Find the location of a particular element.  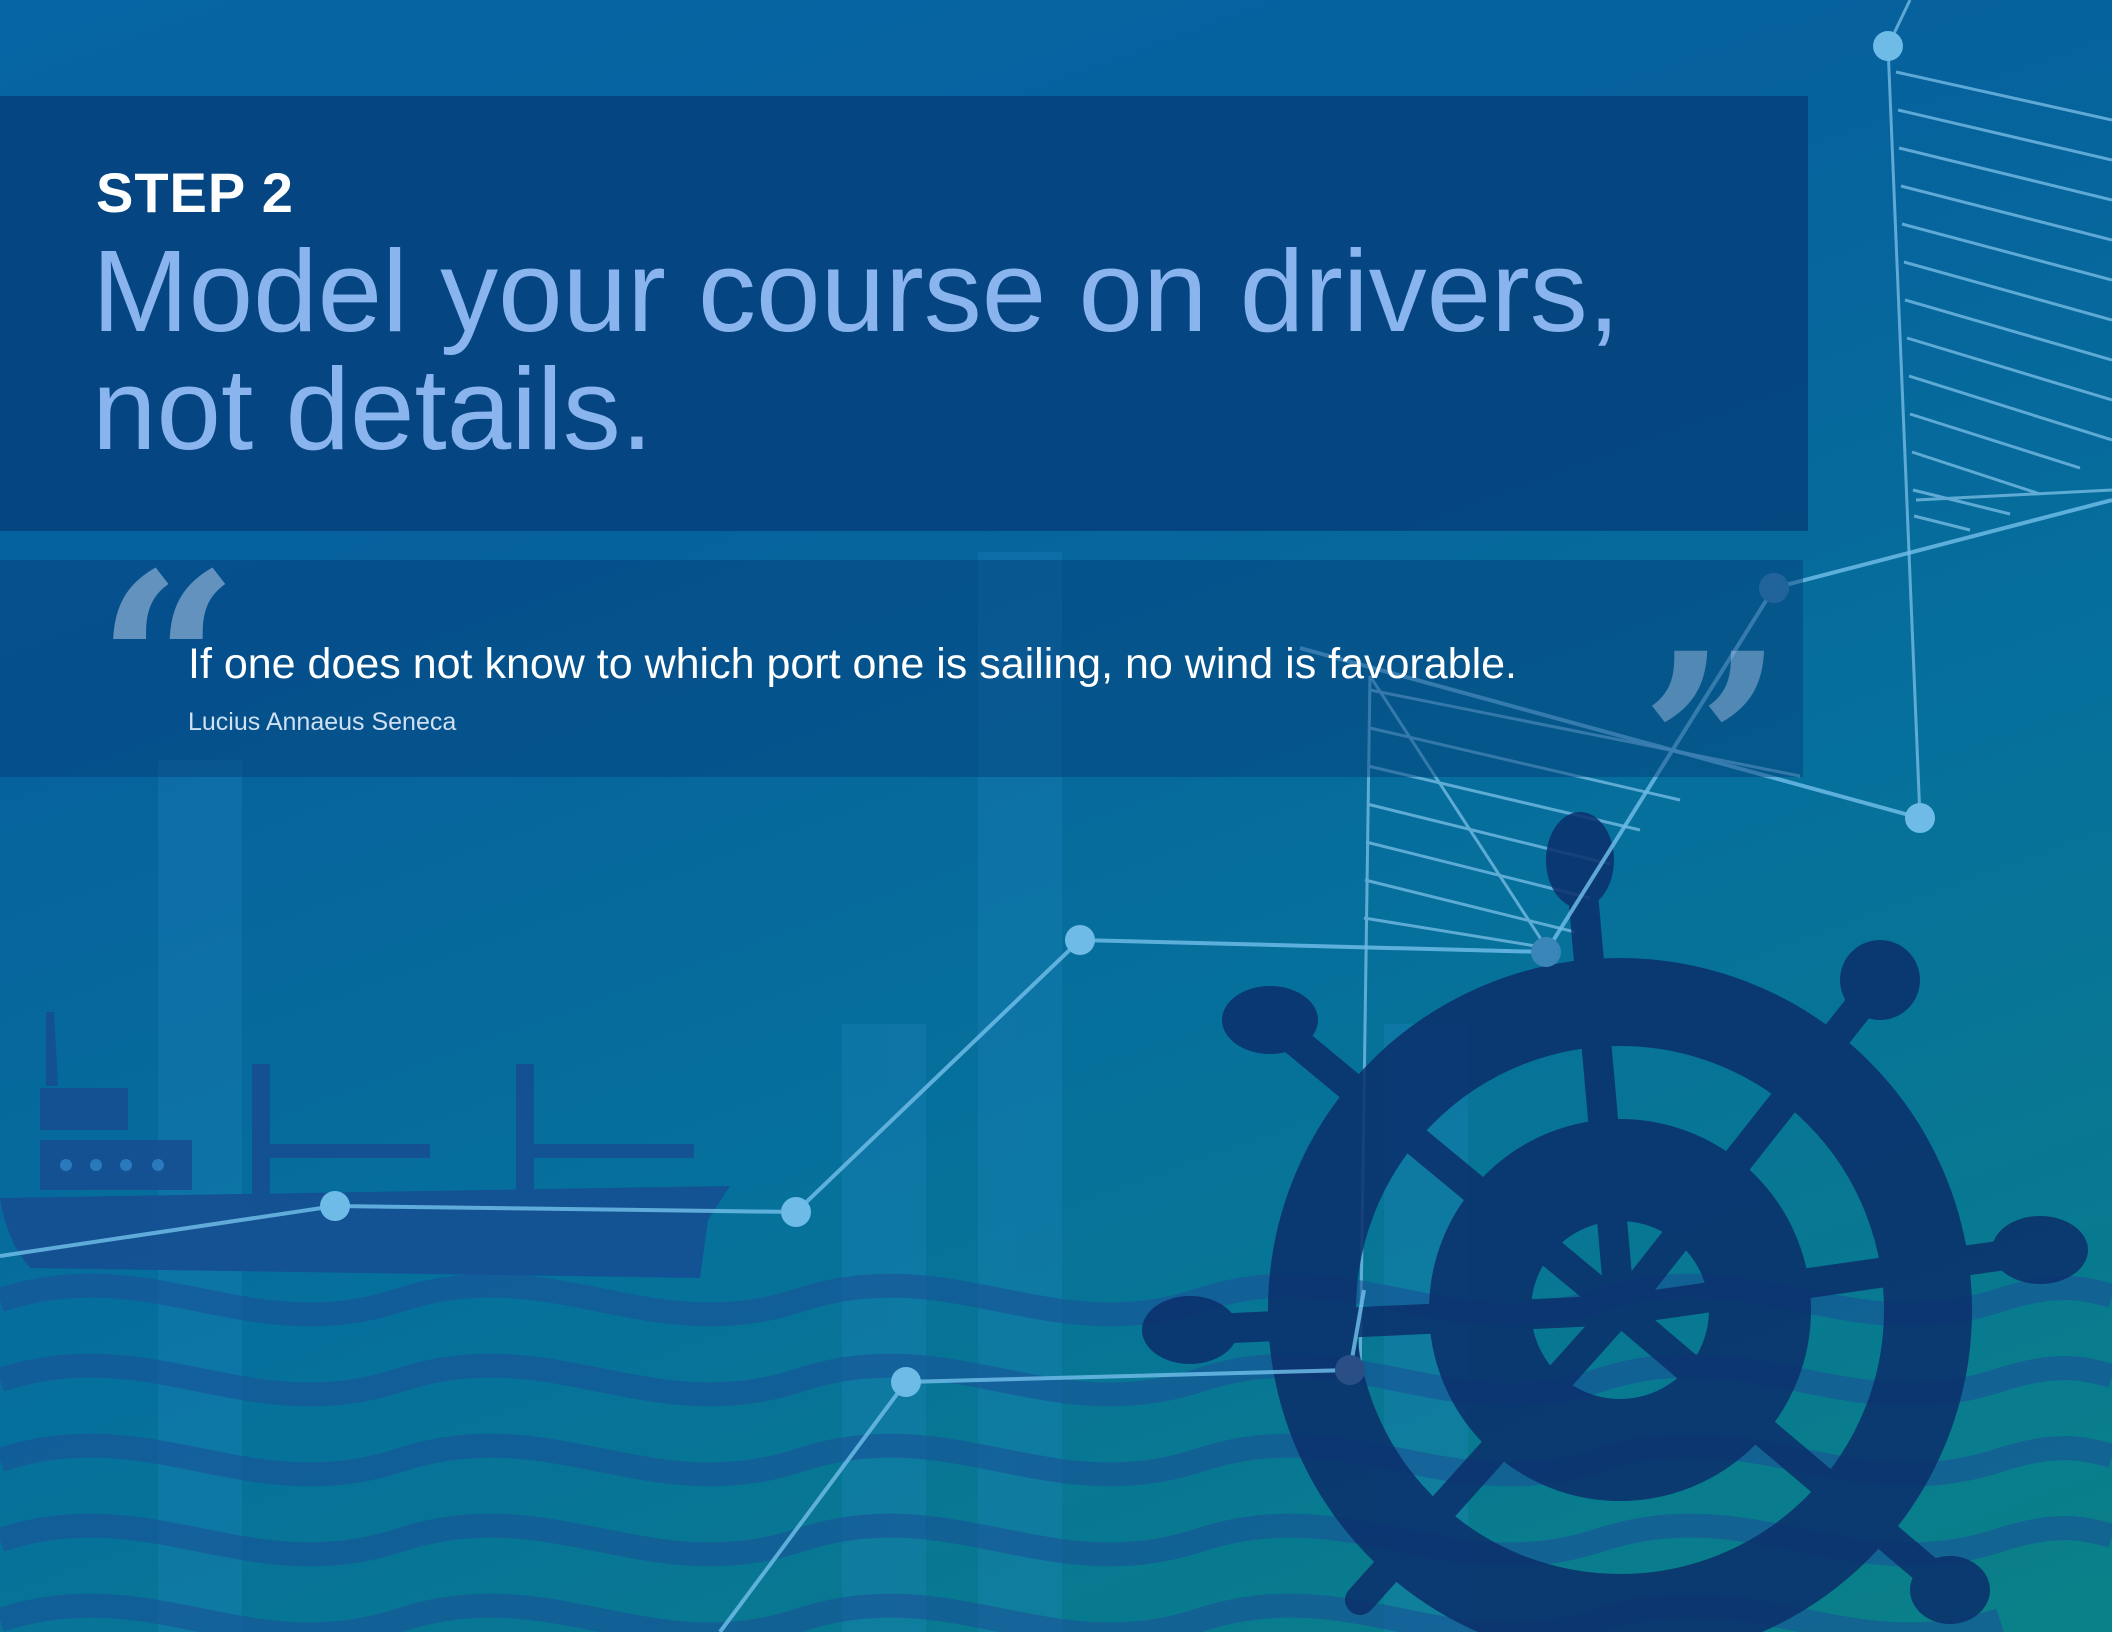

close-quote-icon: ” is located at coordinates (1712, 745).